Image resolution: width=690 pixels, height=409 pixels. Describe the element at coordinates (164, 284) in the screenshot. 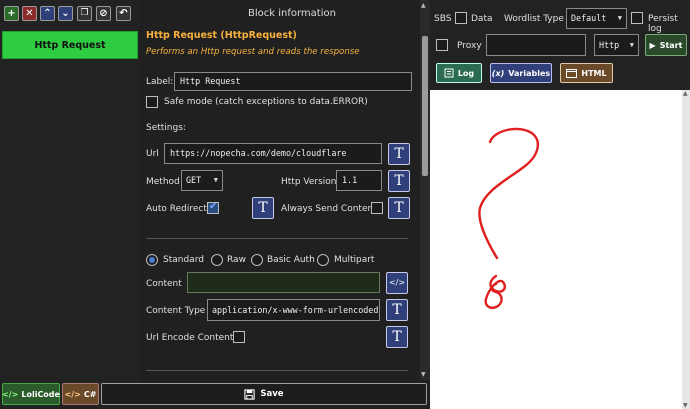

I see `content-label: Content` at that location.